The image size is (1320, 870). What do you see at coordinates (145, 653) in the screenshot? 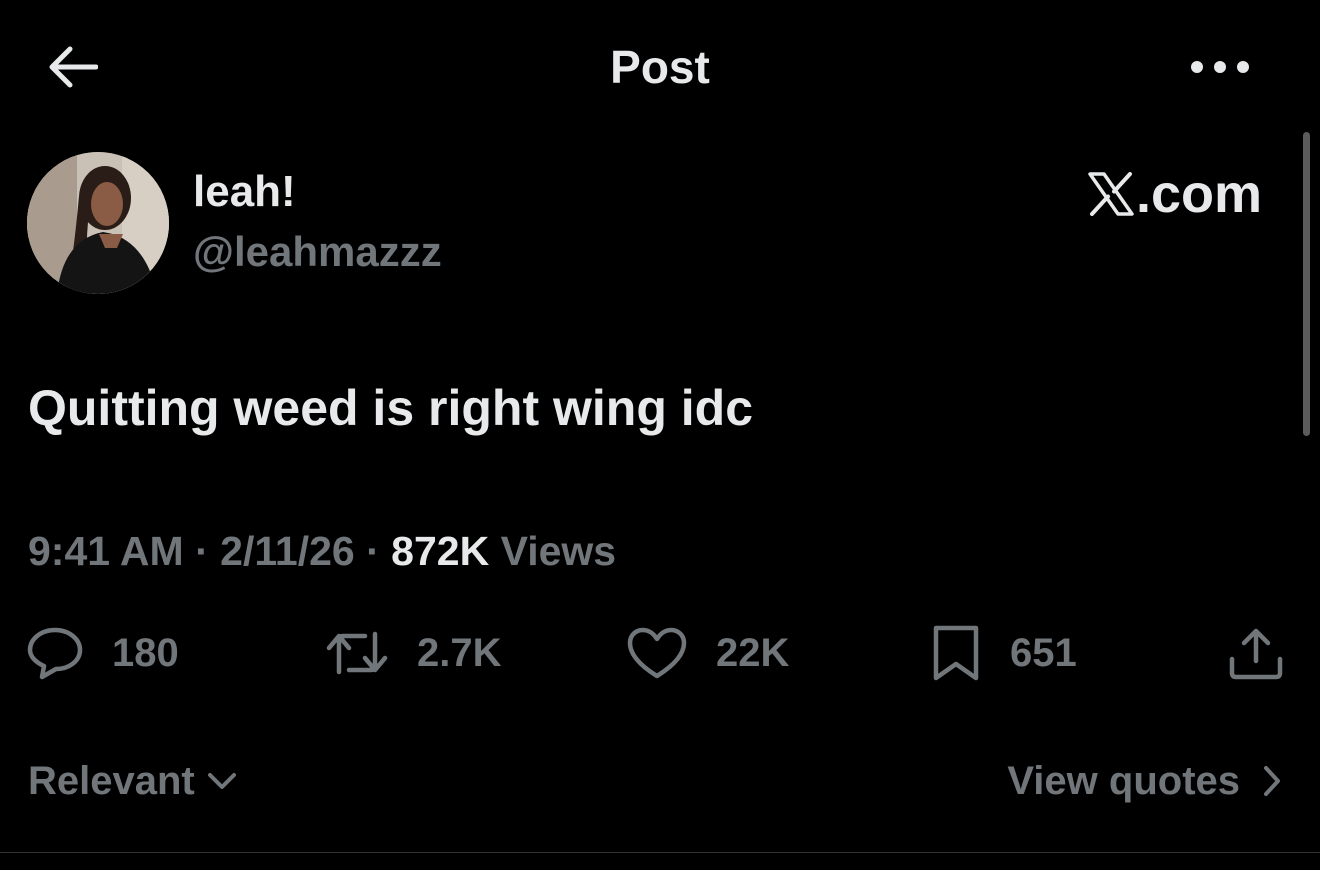
I see `reply-count: 180` at bounding box center [145, 653].